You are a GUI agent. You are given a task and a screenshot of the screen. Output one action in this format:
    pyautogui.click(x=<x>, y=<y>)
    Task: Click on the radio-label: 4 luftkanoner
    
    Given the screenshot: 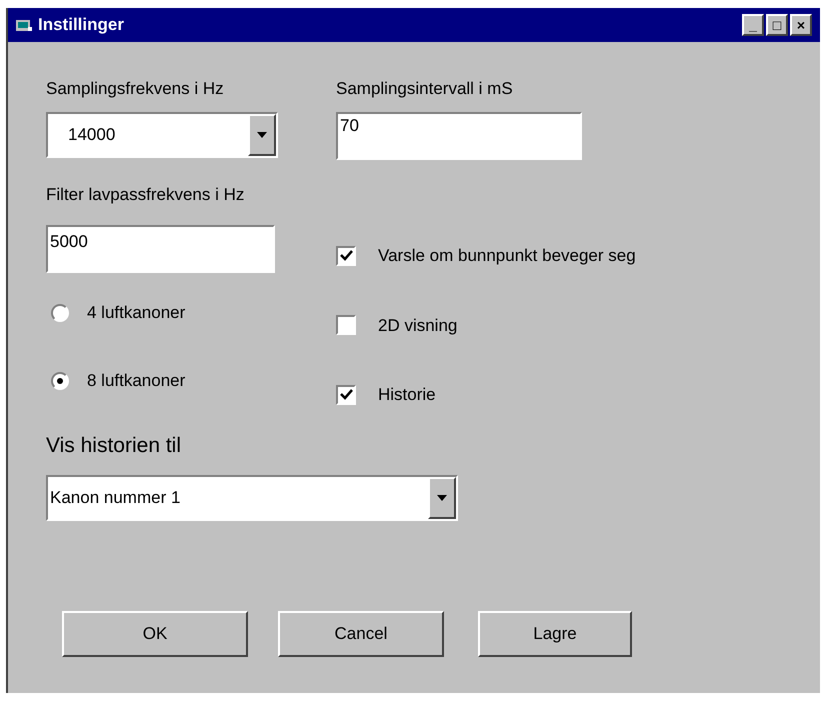 What is the action you would take?
    pyautogui.click(x=136, y=313)
    